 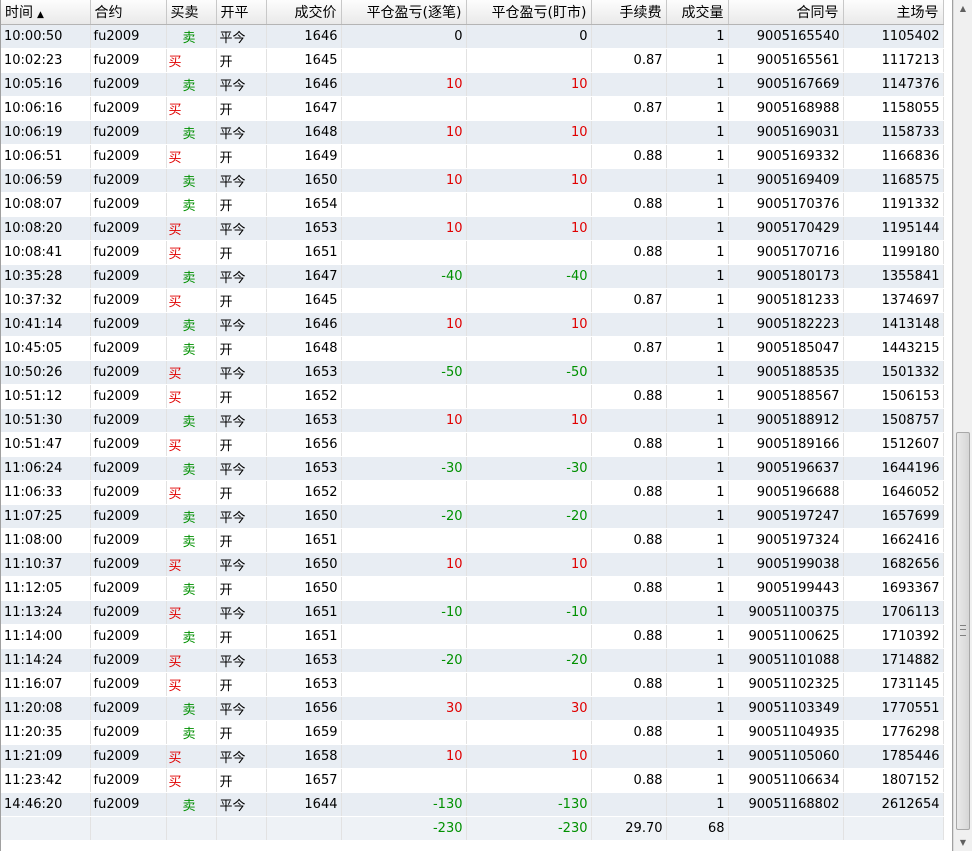 I want to click on cell-price: 1651, so click(x=304, y=252).